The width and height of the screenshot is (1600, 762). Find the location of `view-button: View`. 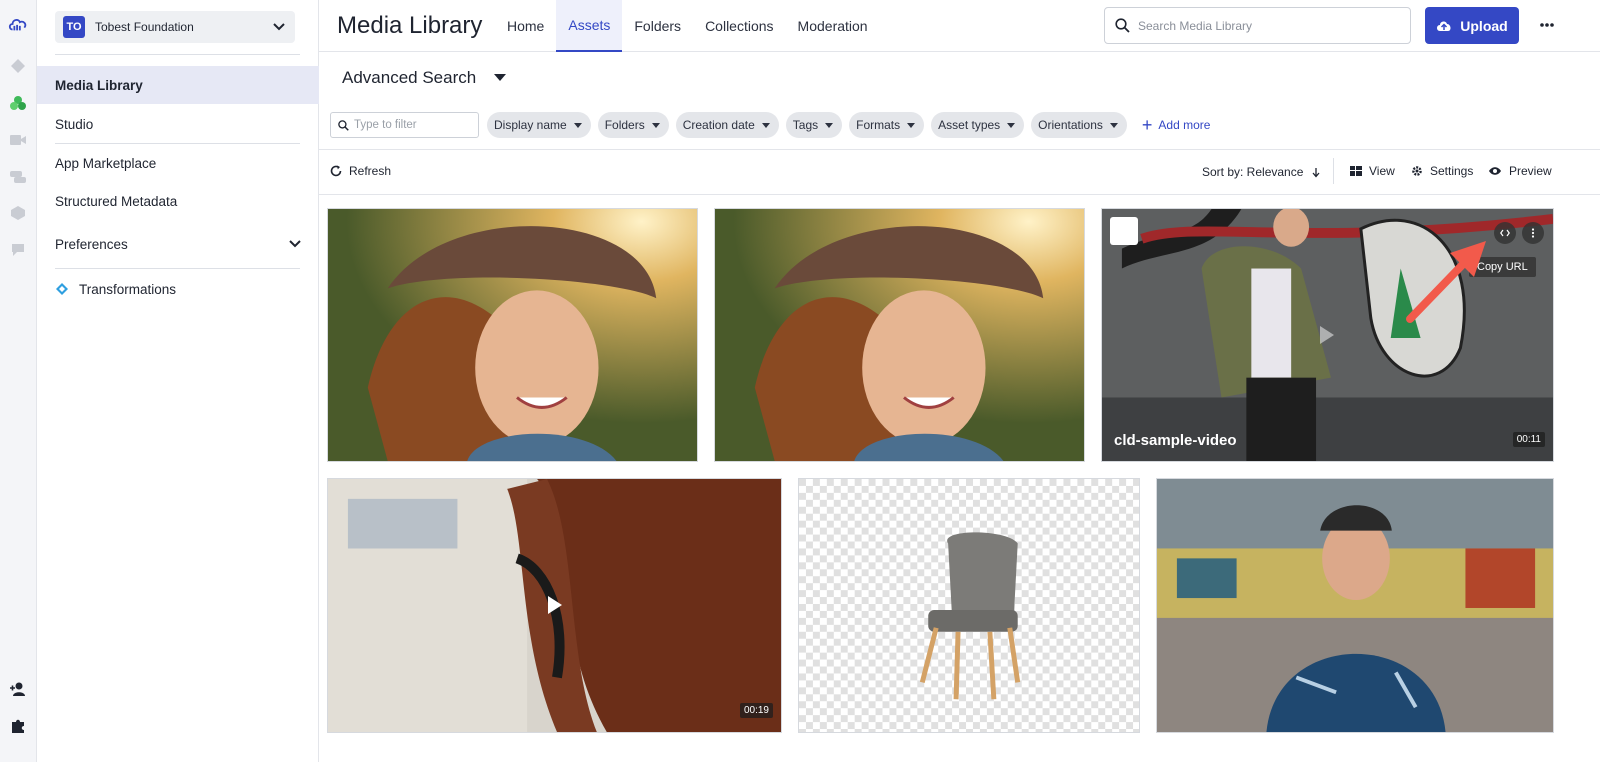

view-button: View is located at coordinates (1372, 171).